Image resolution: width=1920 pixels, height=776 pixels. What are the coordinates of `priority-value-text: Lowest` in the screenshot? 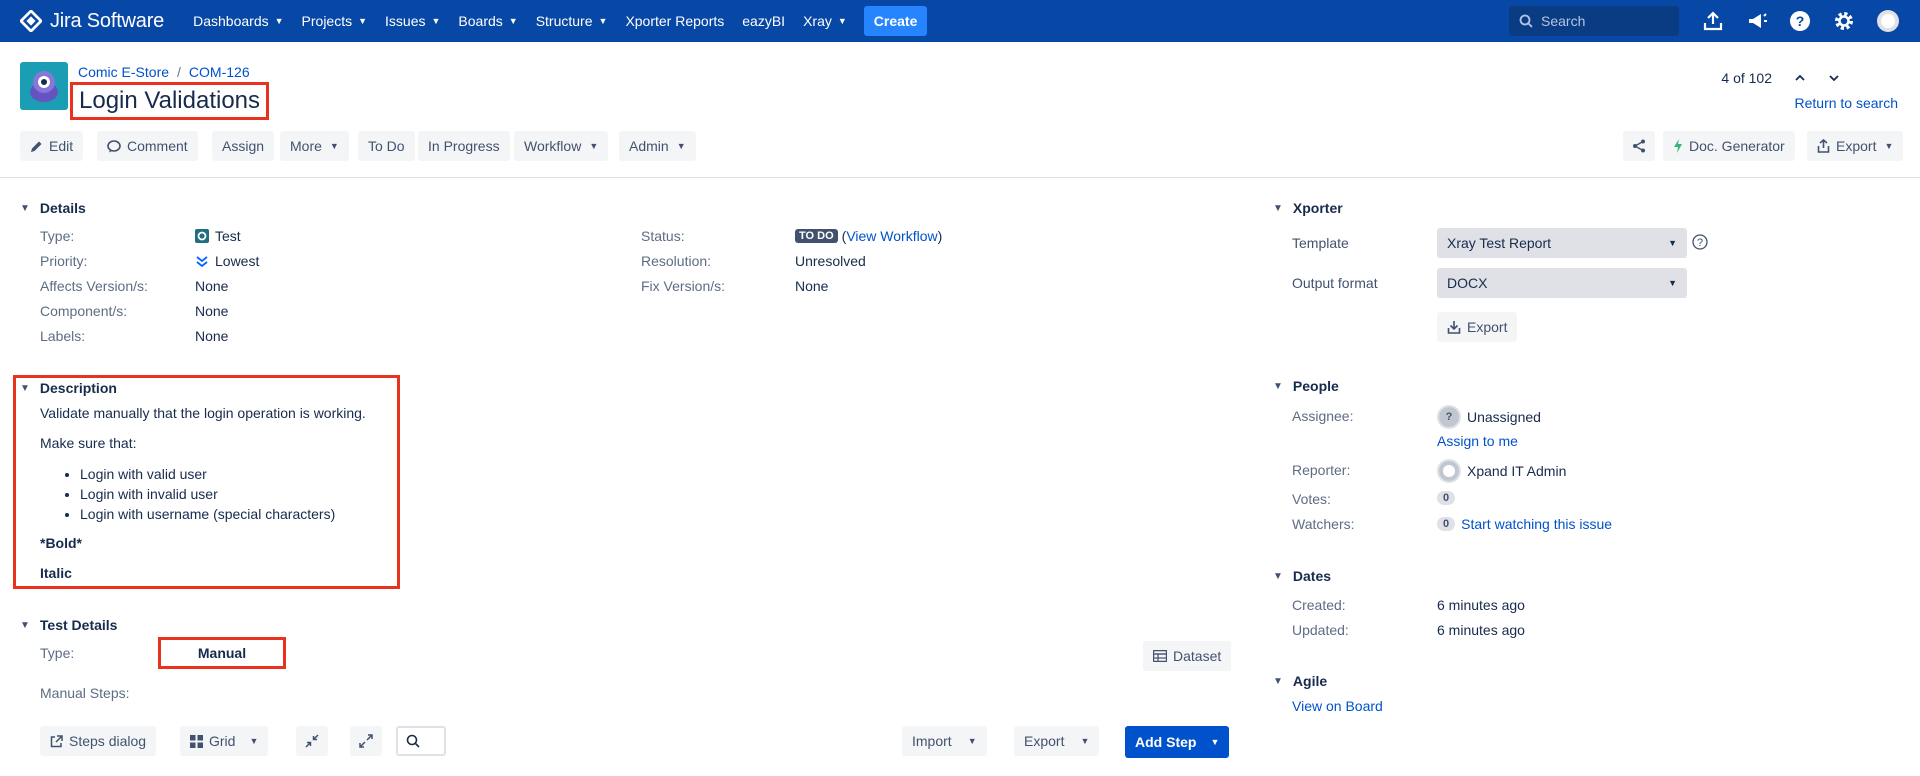 It's located at (237, 261).